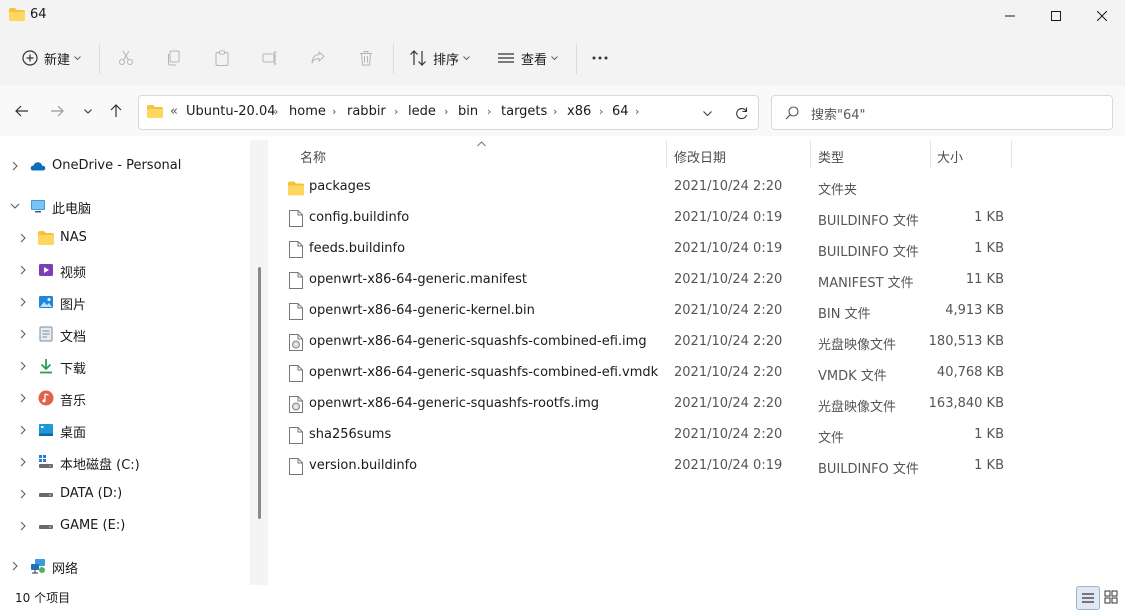  I want to click on file-type: BUILDINFO 文件, so click(868, 252).